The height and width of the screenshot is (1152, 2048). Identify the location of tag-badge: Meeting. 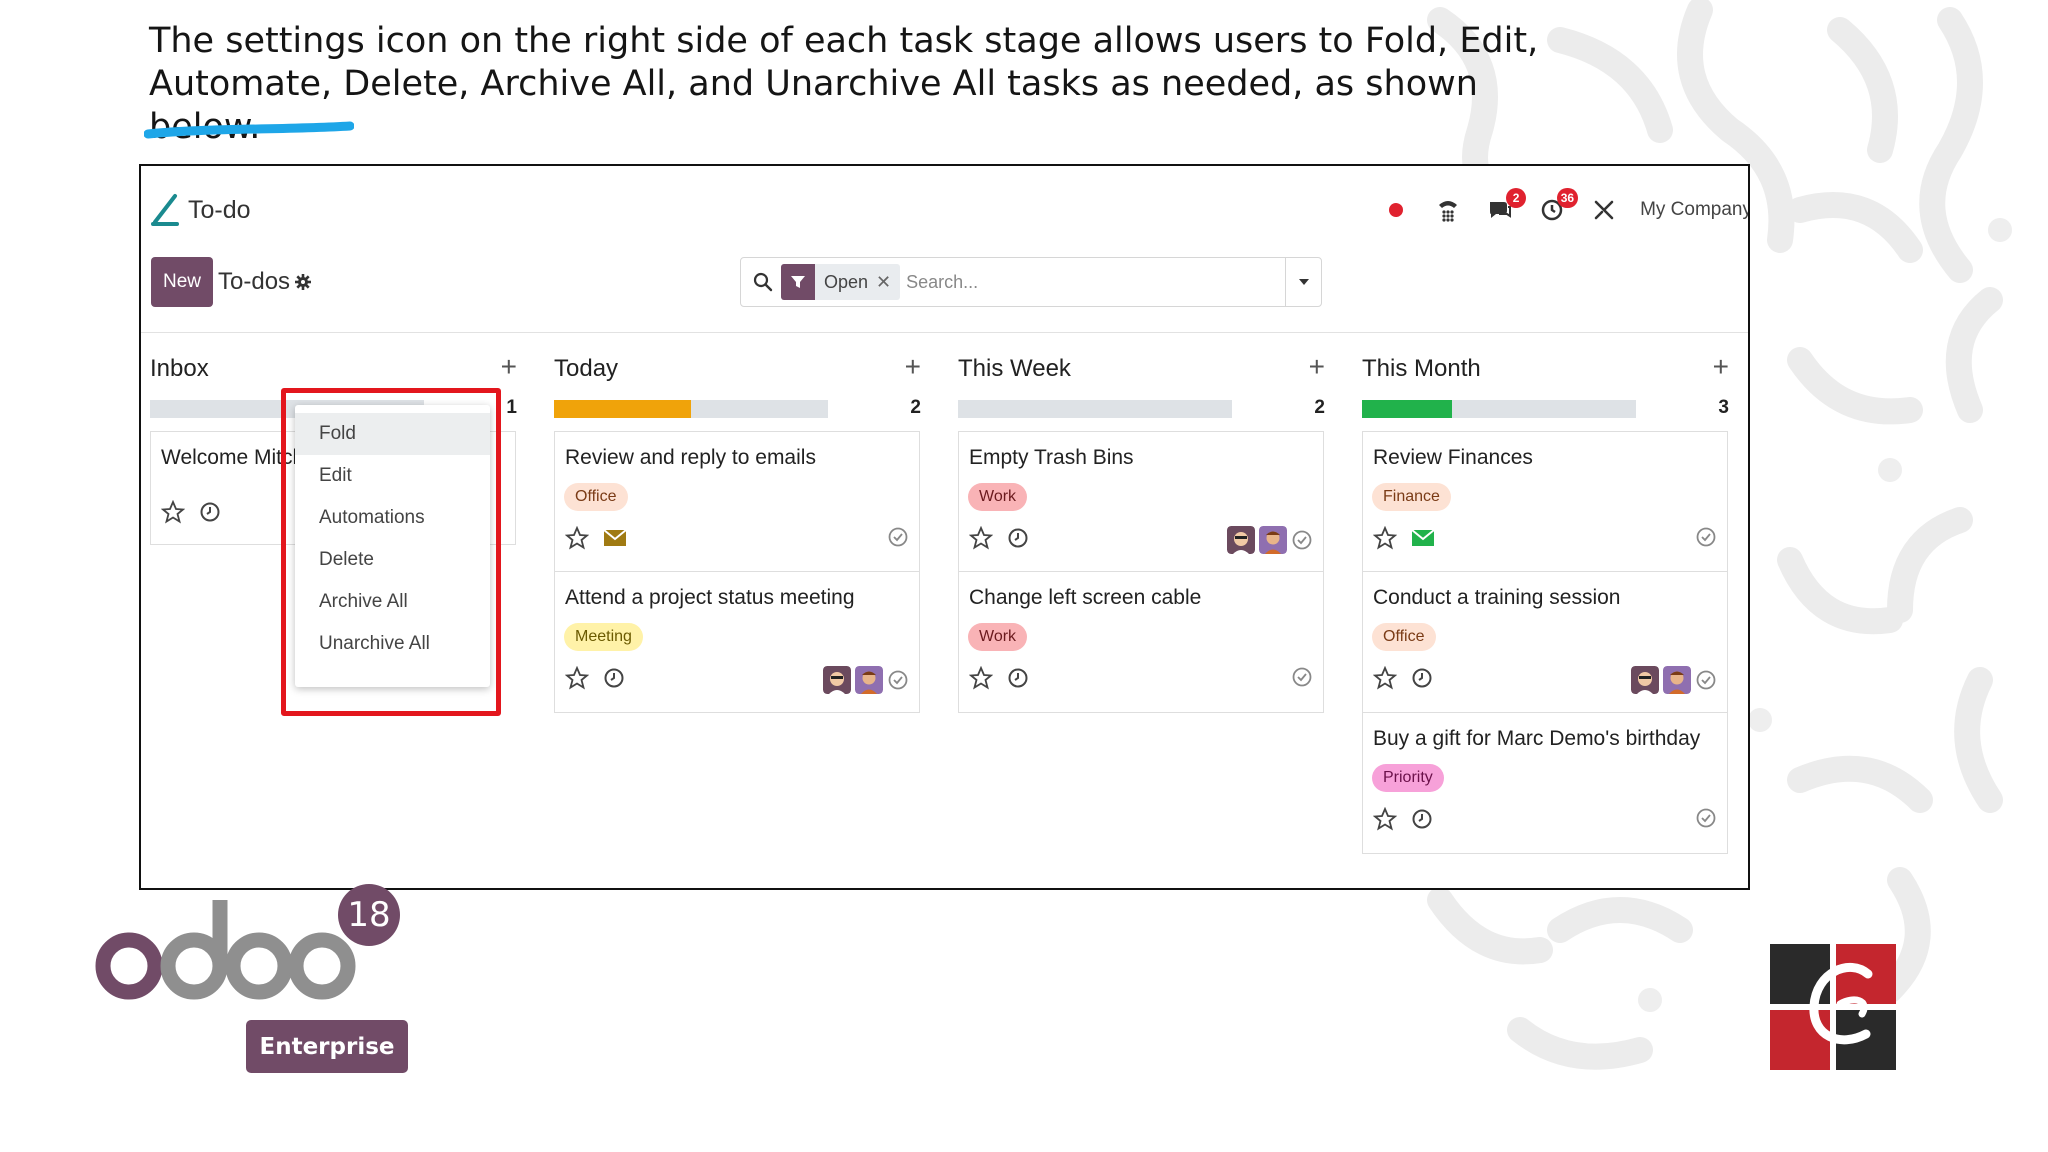
(603, 637).